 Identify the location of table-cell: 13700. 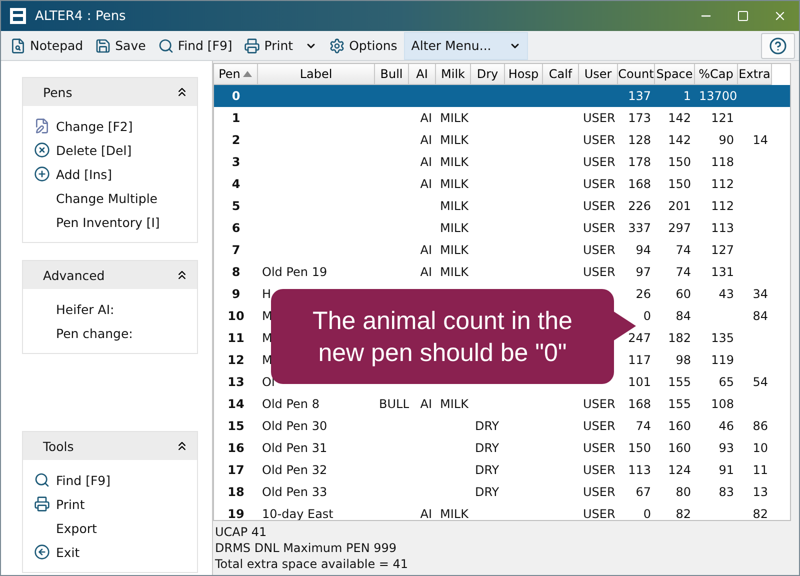
(718, 96).